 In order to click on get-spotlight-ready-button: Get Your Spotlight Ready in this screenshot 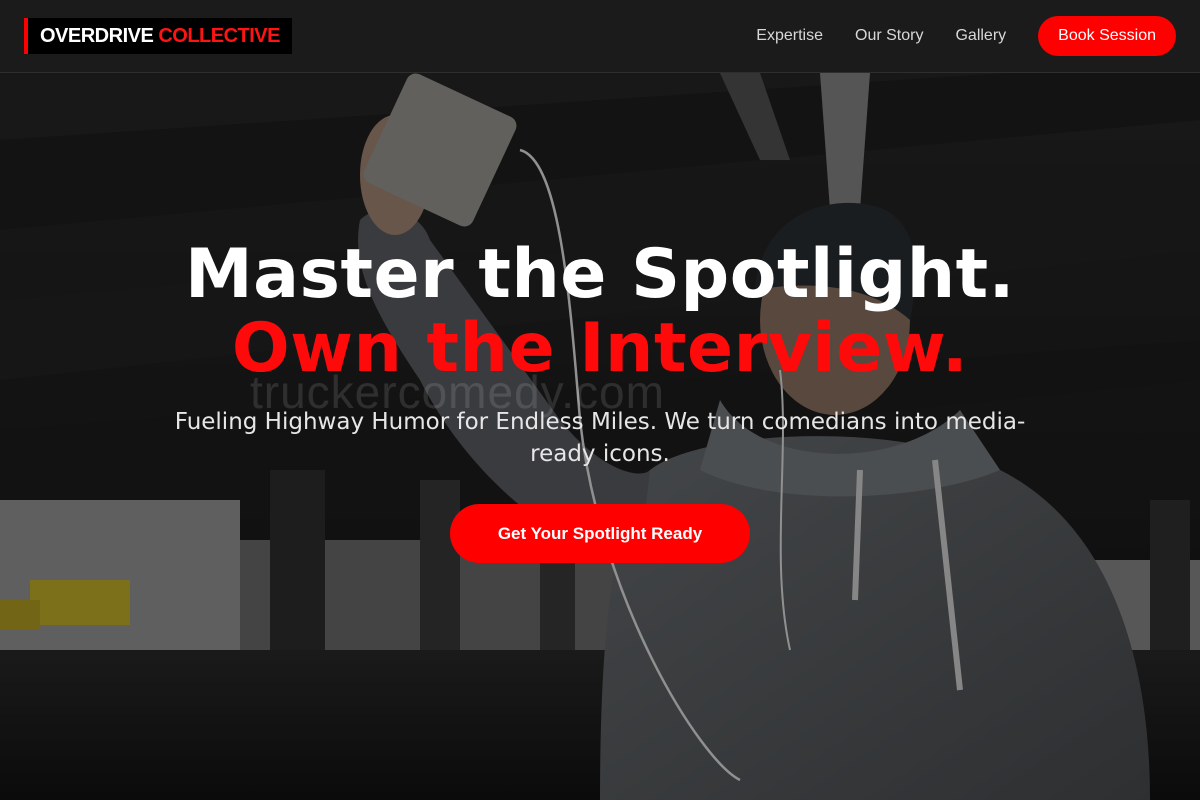, I will do `click(600, 533)`.